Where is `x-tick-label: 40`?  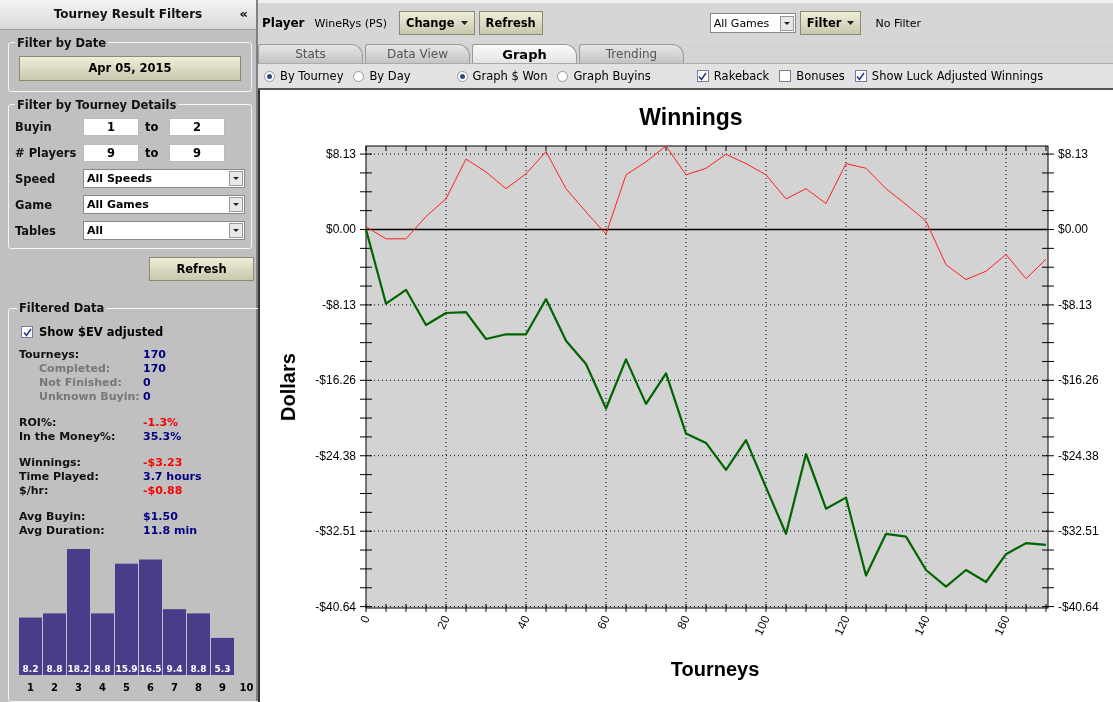 x-tick-label: 40 is located at coordinates (523, 622).